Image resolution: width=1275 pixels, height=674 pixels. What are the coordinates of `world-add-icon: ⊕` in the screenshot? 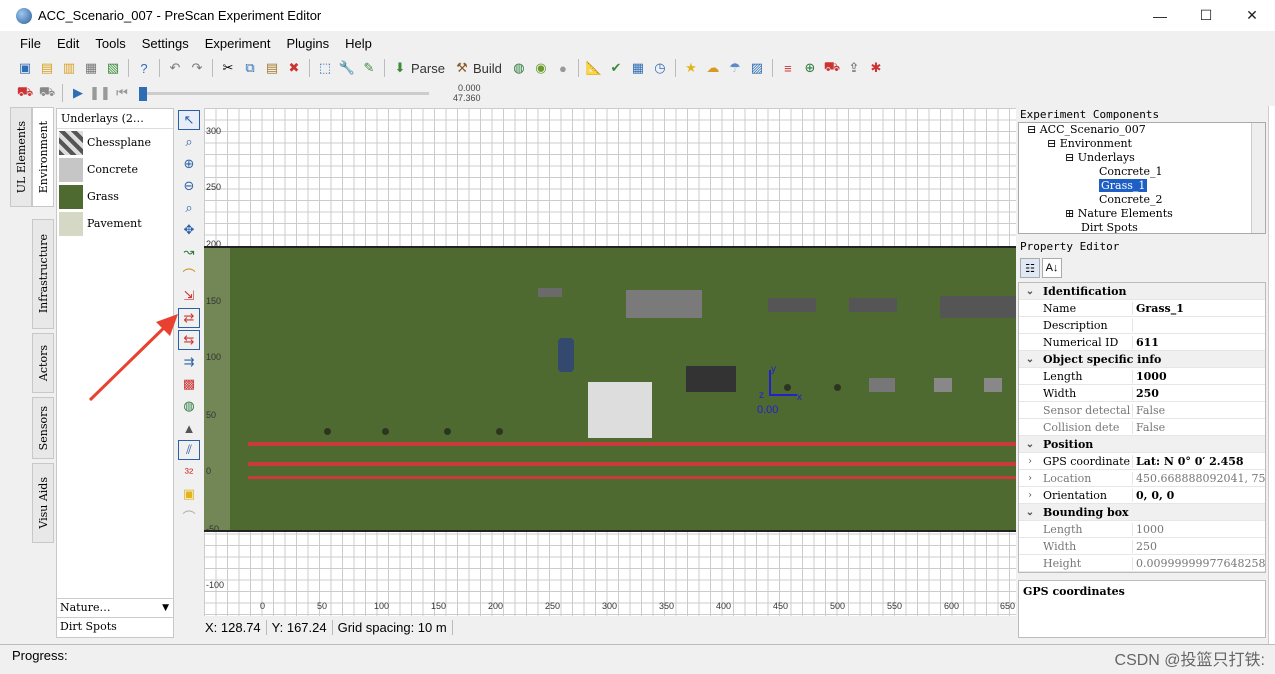 It's located at (810, 68).